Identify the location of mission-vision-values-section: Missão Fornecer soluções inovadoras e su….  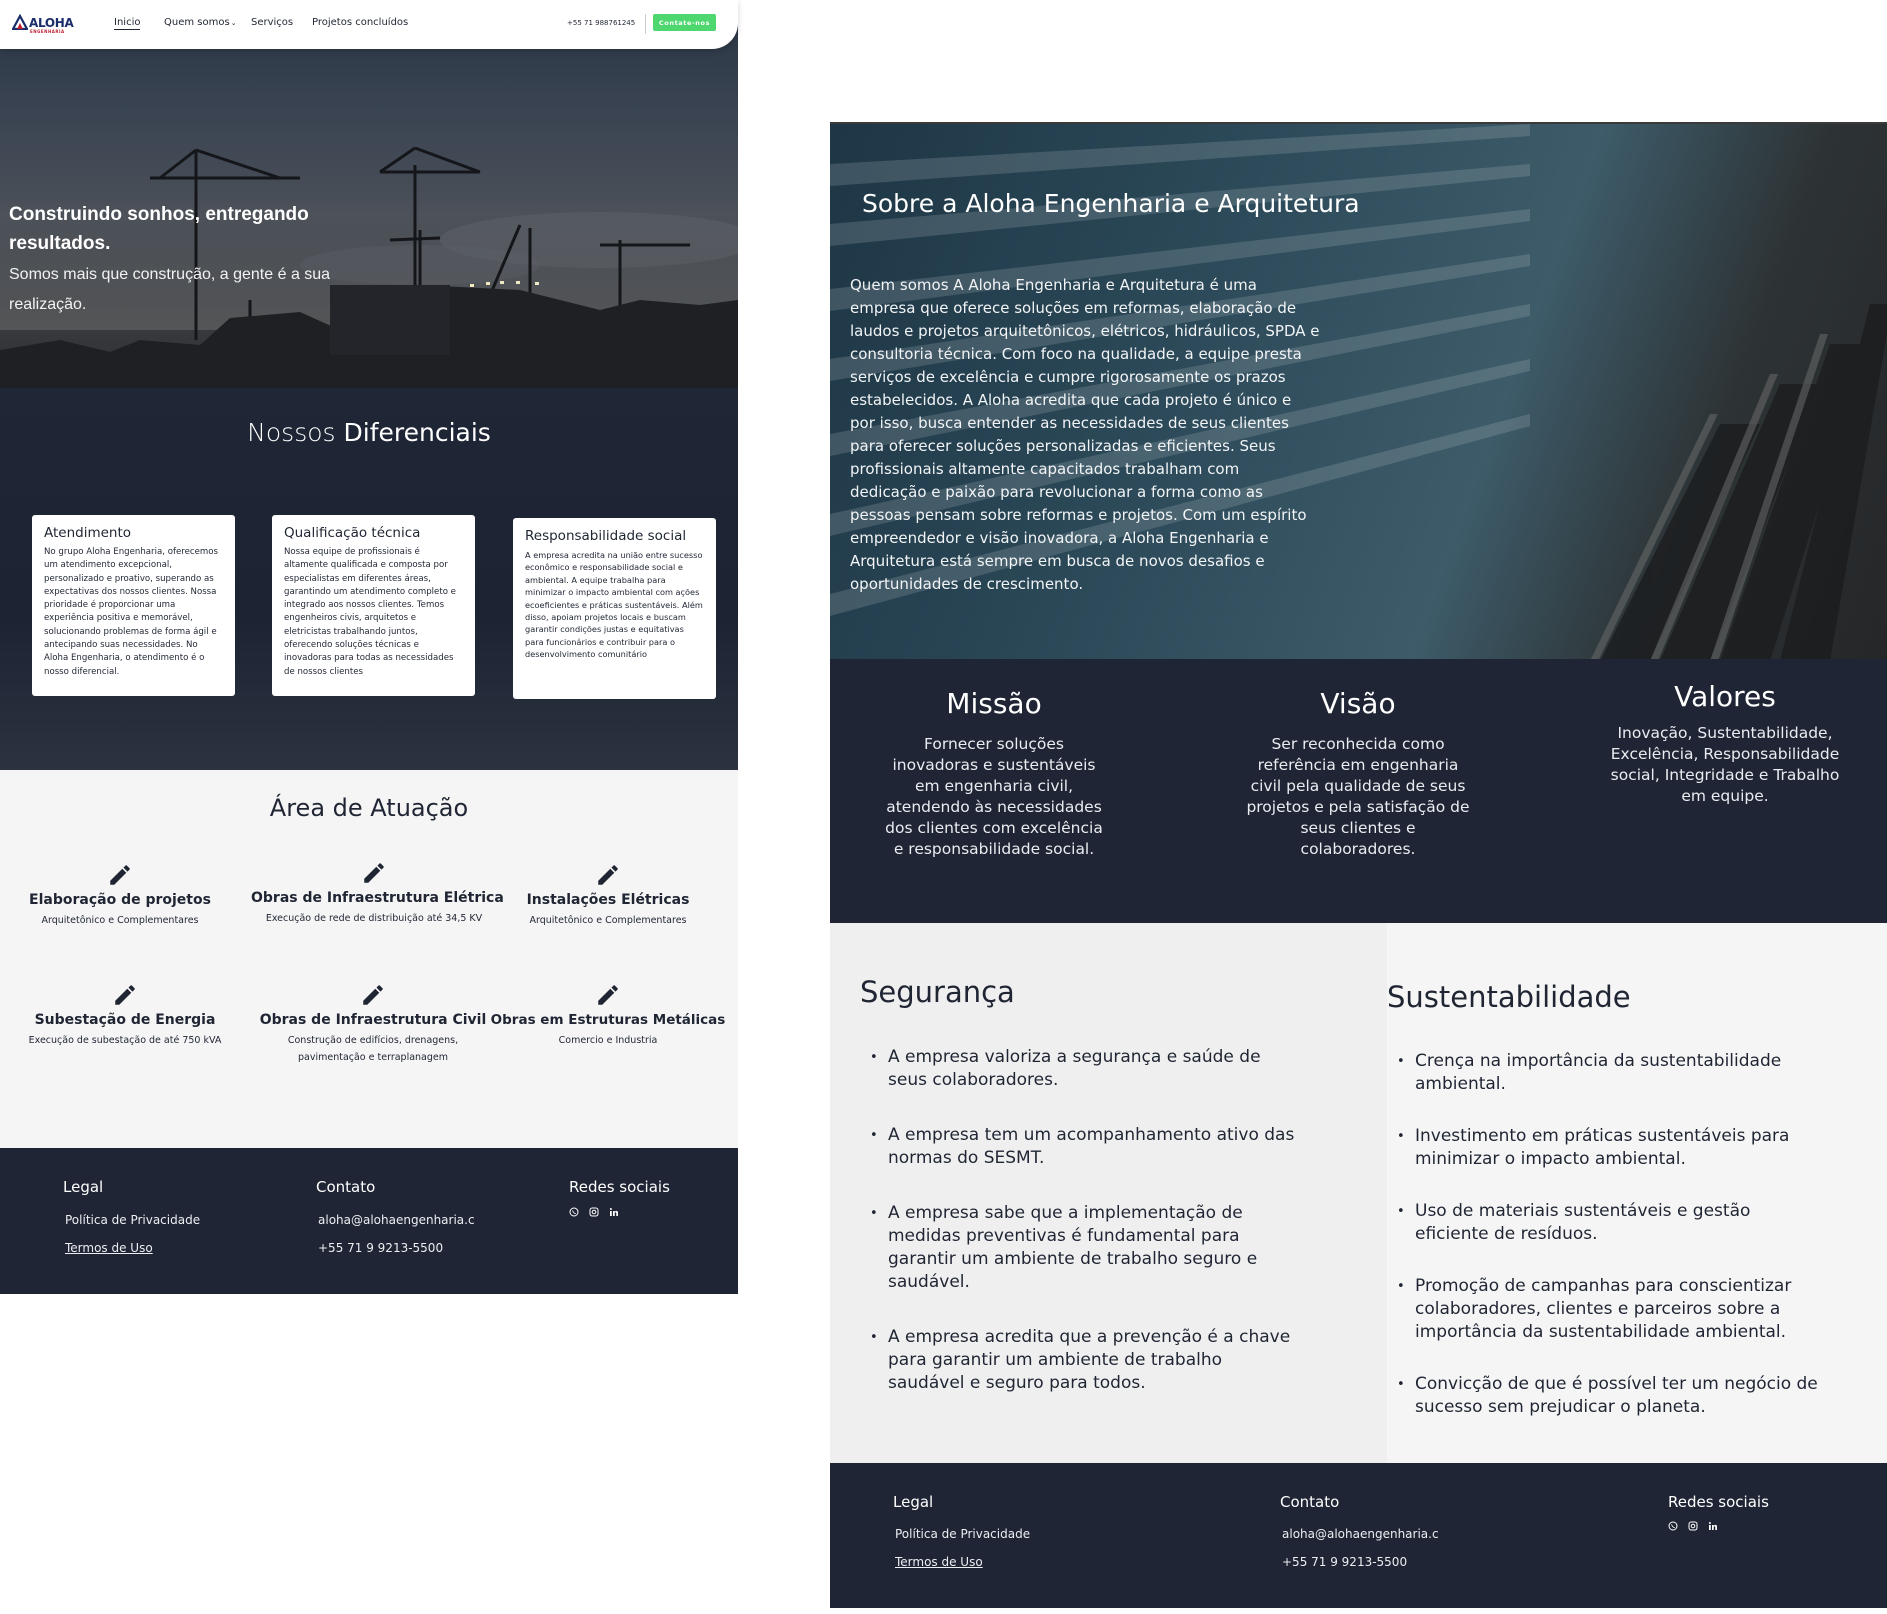
(1358, 791).